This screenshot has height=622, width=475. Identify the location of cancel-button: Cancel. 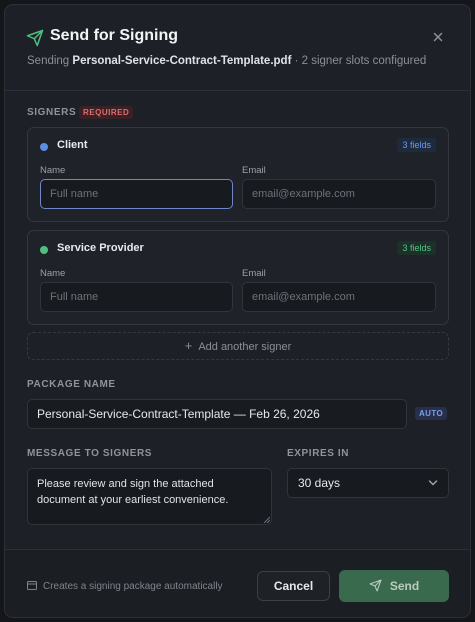
(293, 586).